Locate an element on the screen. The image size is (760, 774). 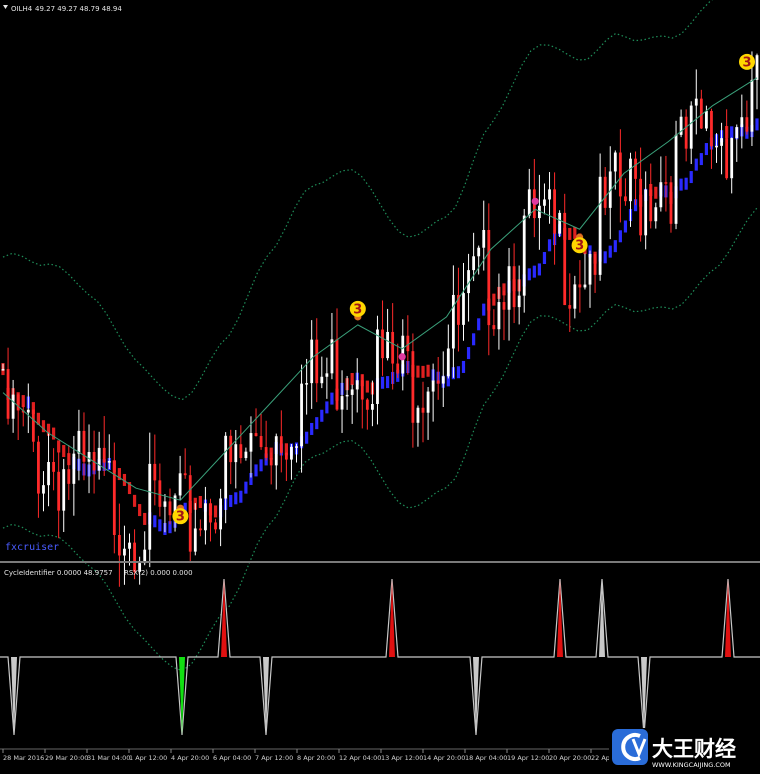
time-tick-label: 18 Apr 04:00 is located at coordinates (486, 758).